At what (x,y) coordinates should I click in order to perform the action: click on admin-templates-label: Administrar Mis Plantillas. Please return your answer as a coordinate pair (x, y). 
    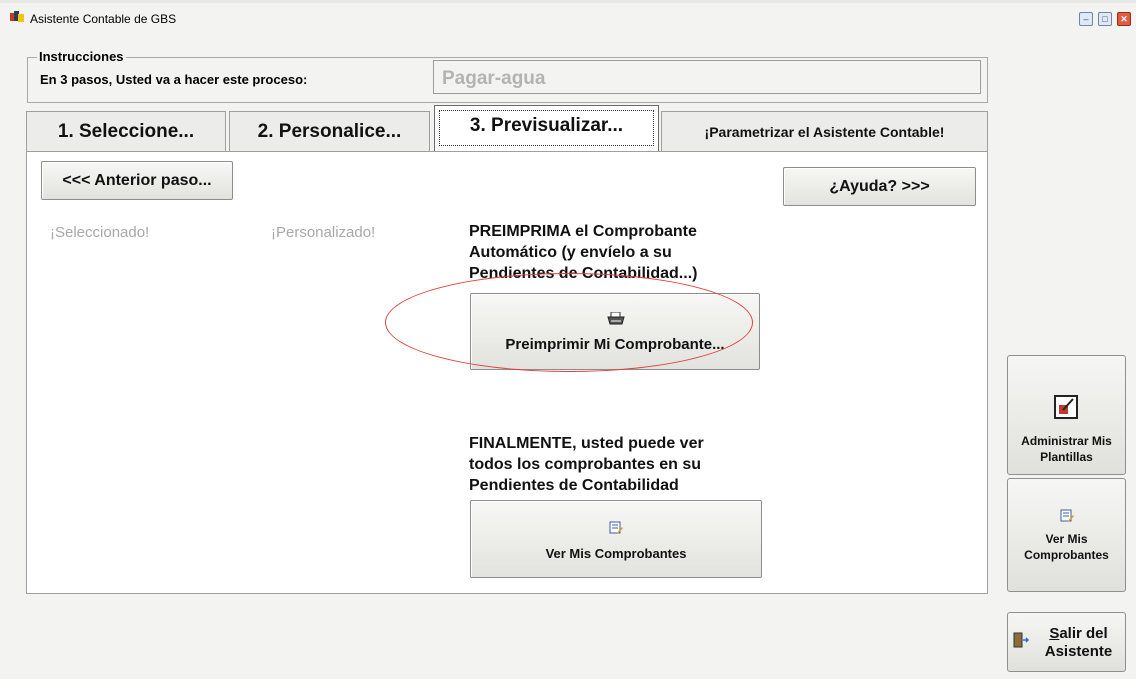
    Looking at the image, I should click on (1066, 449).